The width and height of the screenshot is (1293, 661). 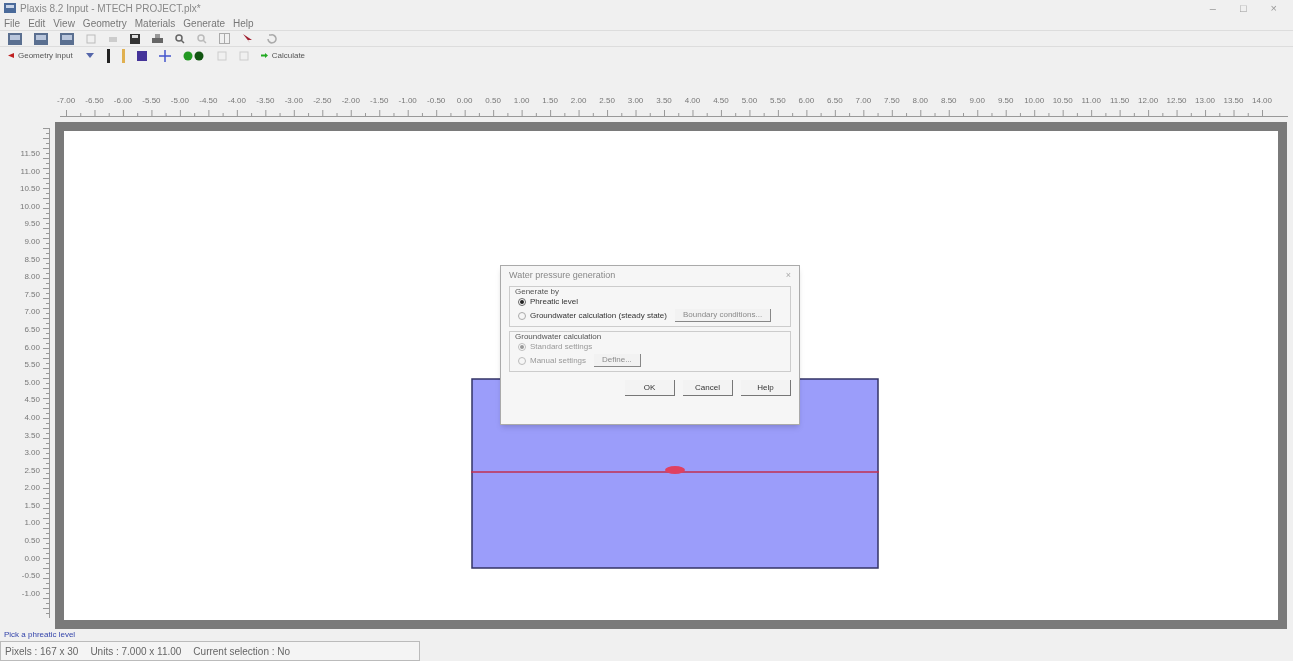 What do you see at coordinates (1205, 101) in the screenshot?
I see `ruler-label: 13.00` at bounding box center [1205, 101].